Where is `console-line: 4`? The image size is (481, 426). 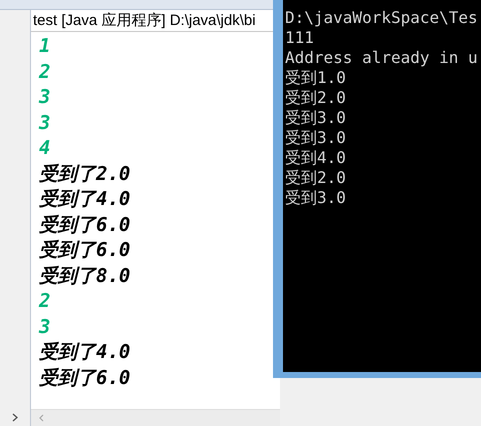
console-line: 4 is located at coordinates (45, 148).